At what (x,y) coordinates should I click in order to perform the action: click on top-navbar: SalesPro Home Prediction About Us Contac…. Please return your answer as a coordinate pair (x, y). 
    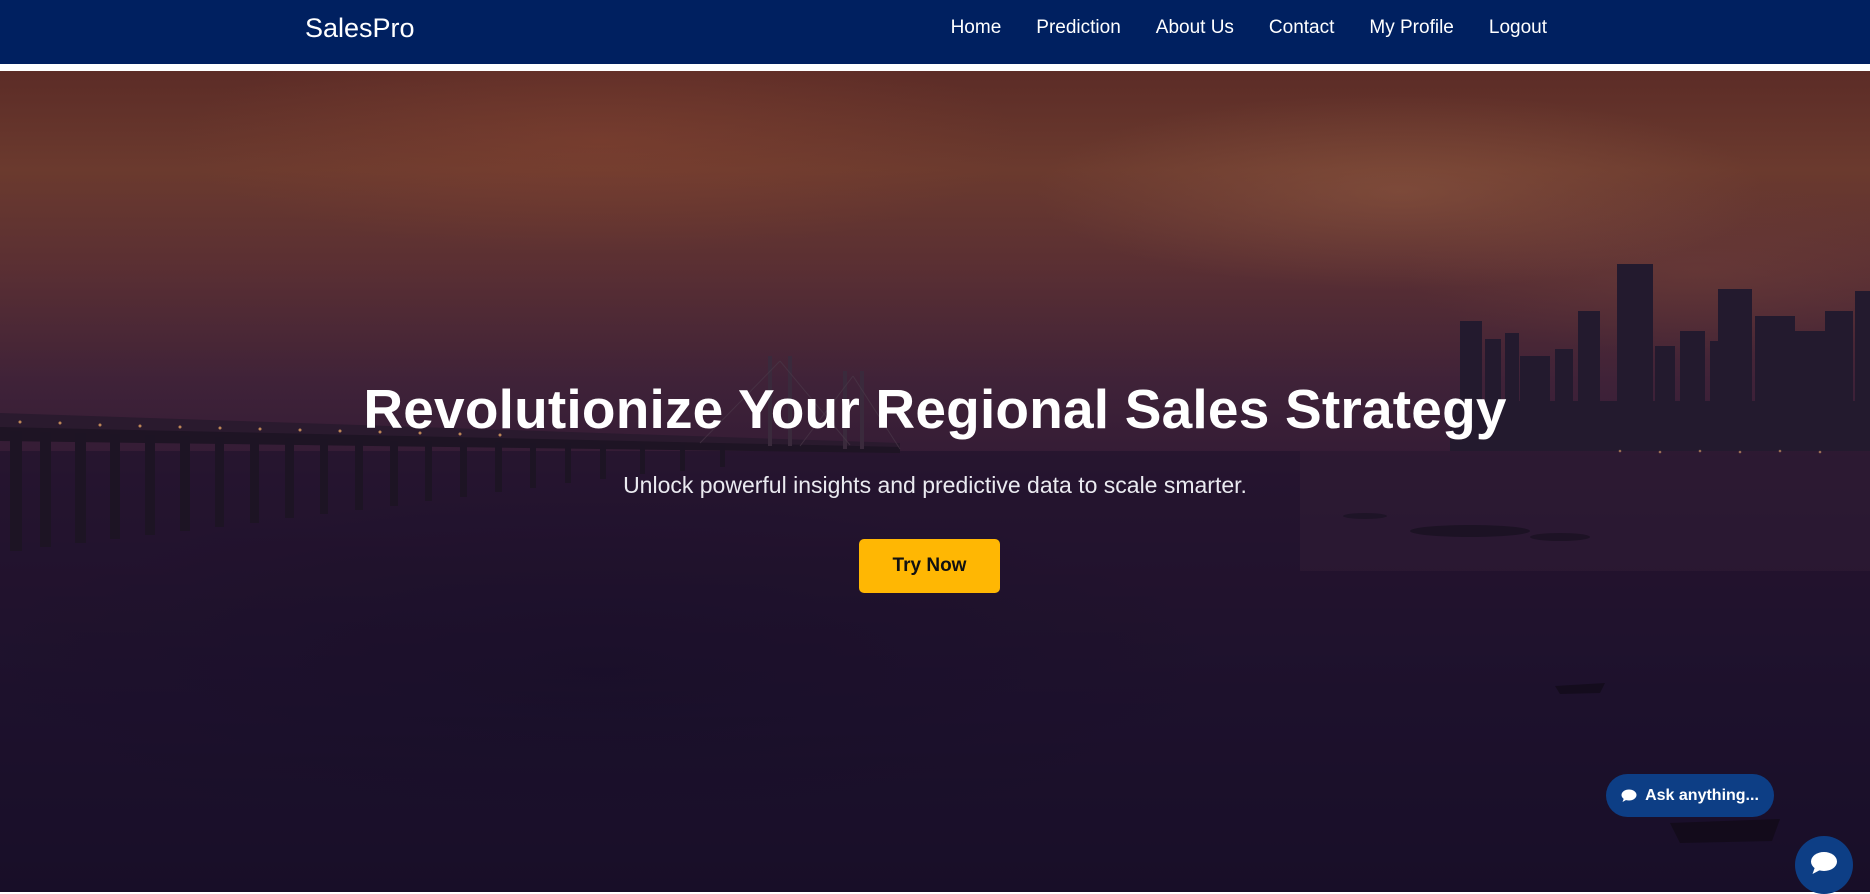
    Looking at the image, I should click on (935, 32).